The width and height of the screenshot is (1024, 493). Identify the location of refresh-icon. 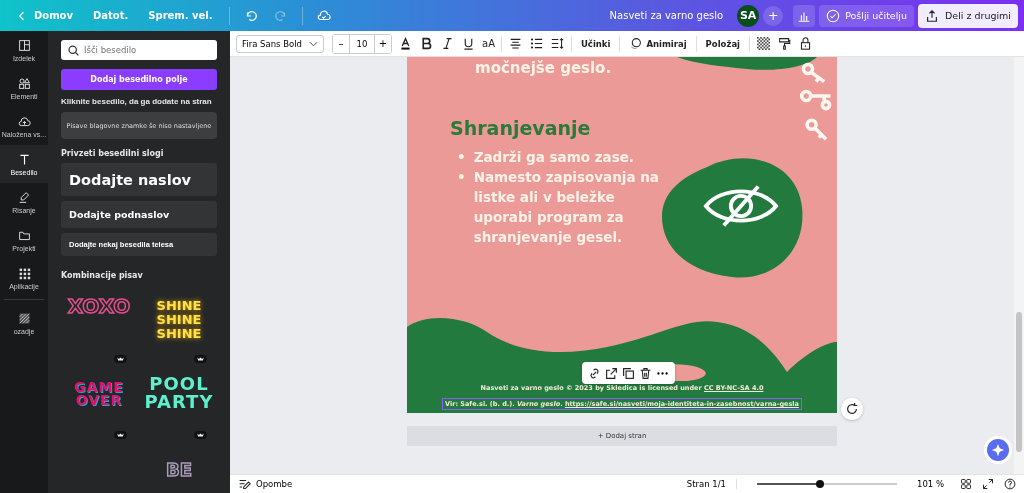
(852, 409).